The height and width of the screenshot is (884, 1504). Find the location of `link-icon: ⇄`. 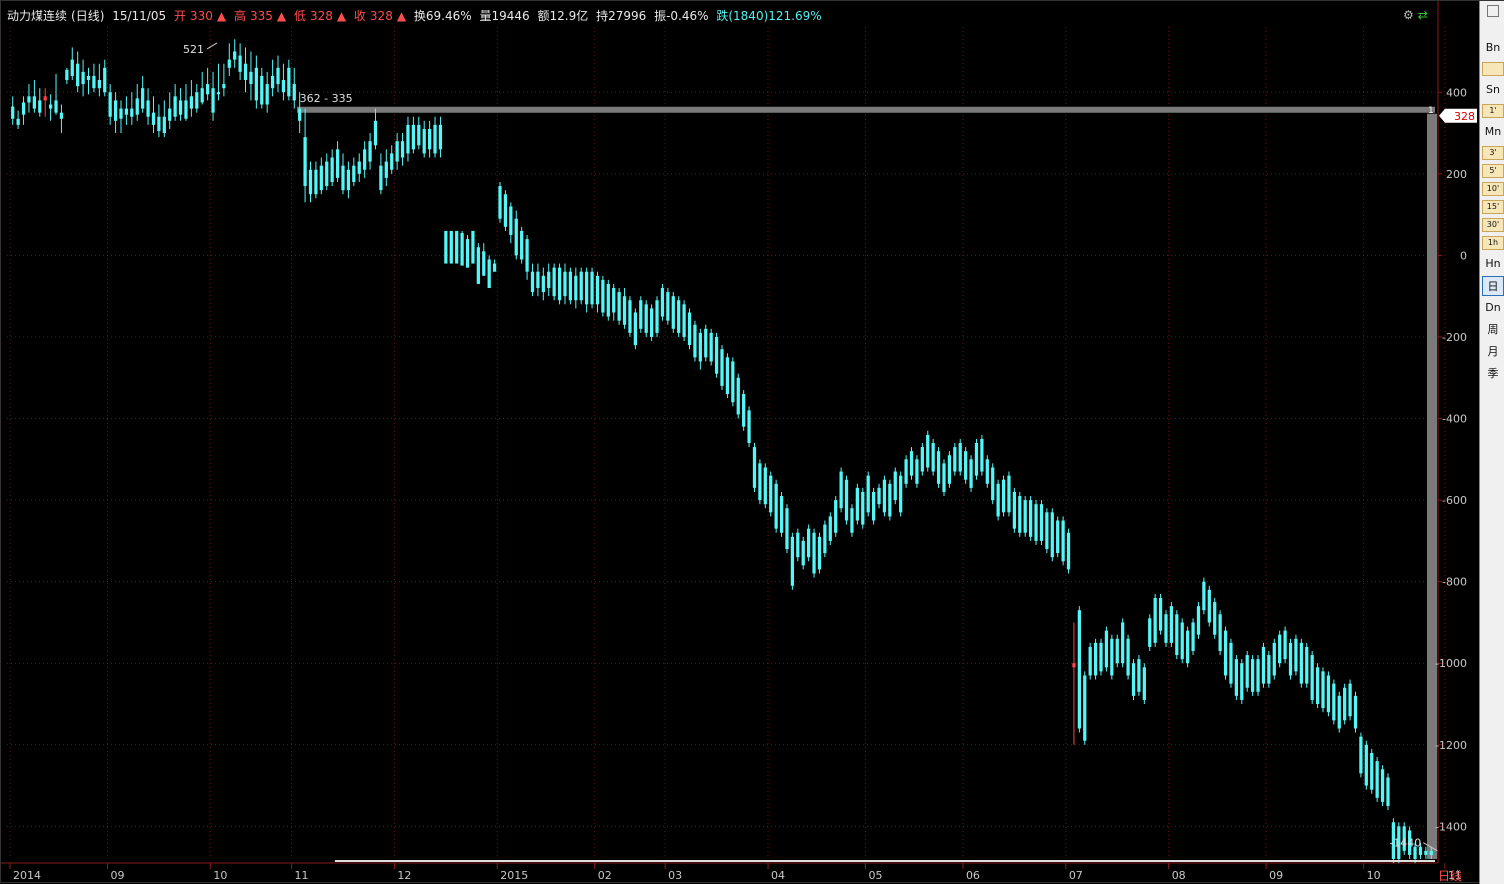

link-icon: ⇄ is located at coordinates (1423, 15).